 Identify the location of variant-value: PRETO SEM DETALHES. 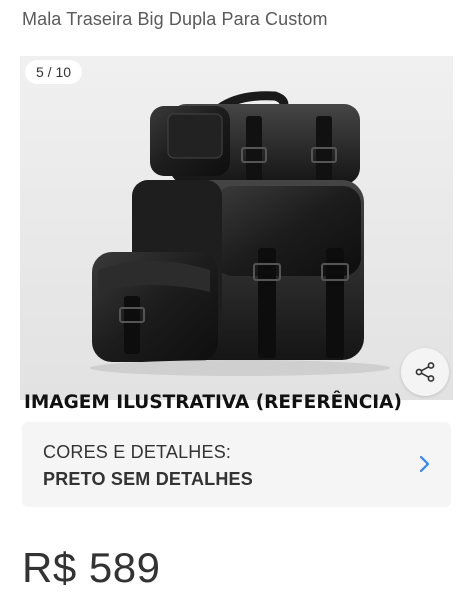
(148, 479).